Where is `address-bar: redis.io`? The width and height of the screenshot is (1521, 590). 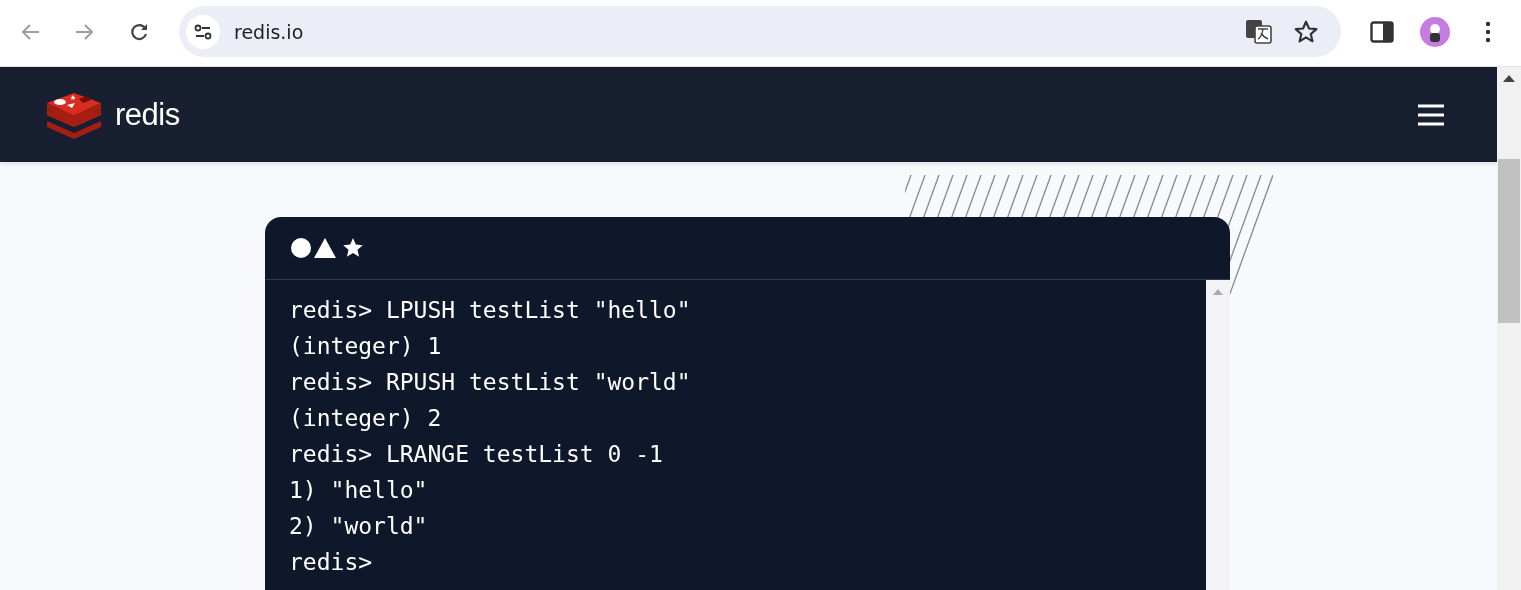
address-bar: redis.io is located at coordinates (760, 31).